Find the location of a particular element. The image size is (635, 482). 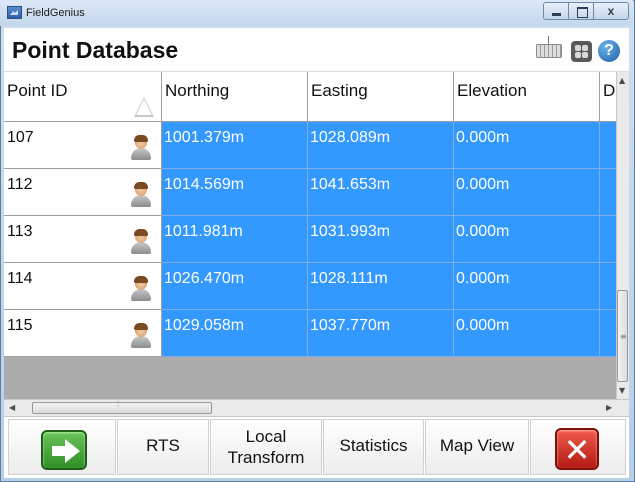

scroll-grip-icon: ≡ is located at coordinates (623, 336).